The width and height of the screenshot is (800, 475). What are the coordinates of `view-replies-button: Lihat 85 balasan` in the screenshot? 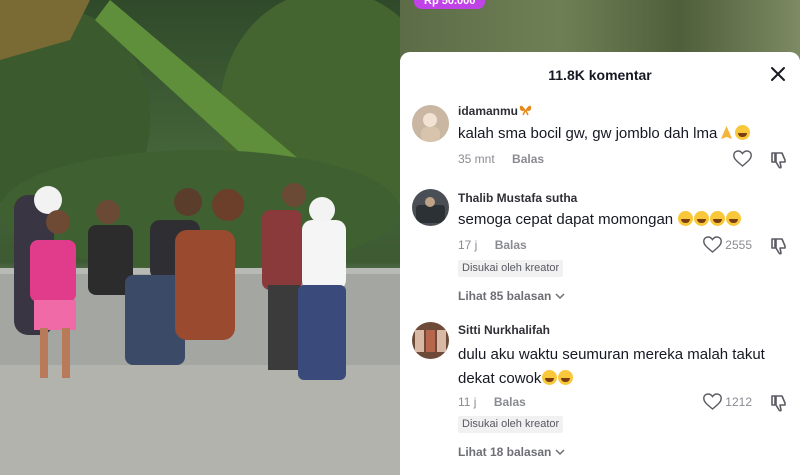 It's located at (511, 296).